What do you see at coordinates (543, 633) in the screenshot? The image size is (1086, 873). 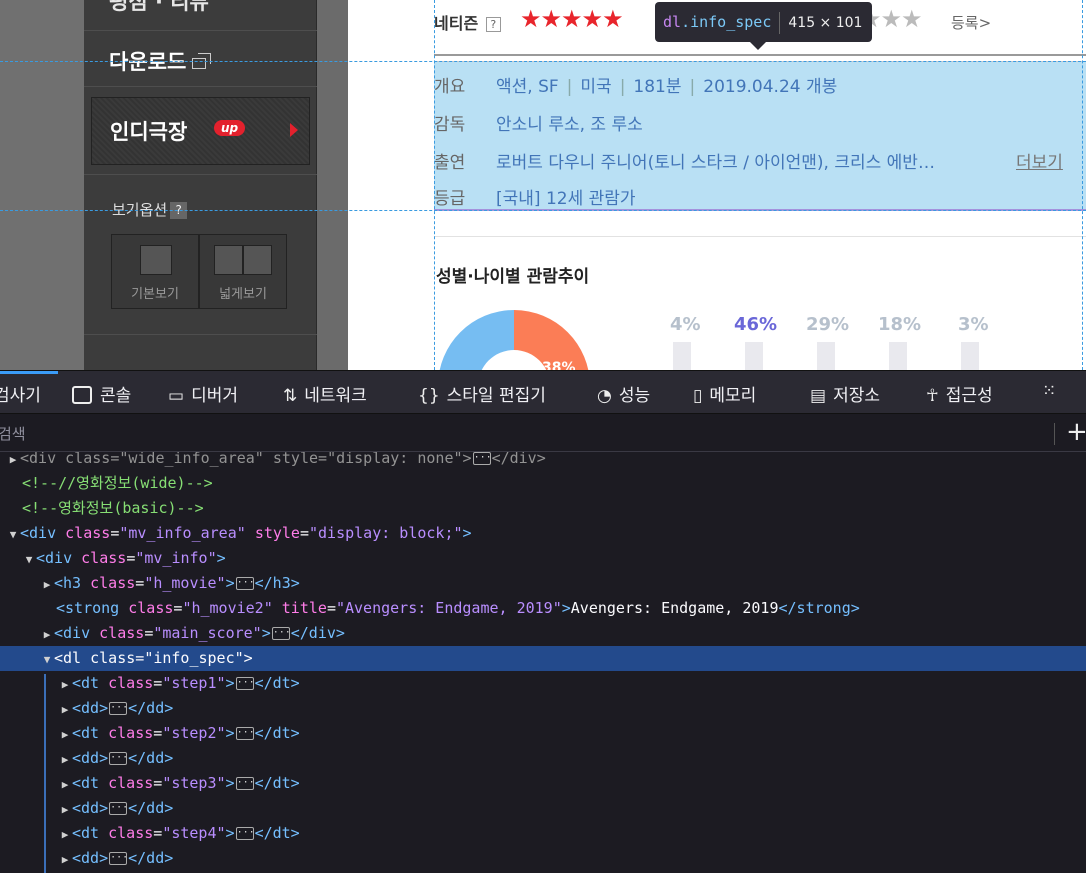 I see `tree-node: ▶ <div class="main_score"> ···</div>` at bounding box center [543, 633].